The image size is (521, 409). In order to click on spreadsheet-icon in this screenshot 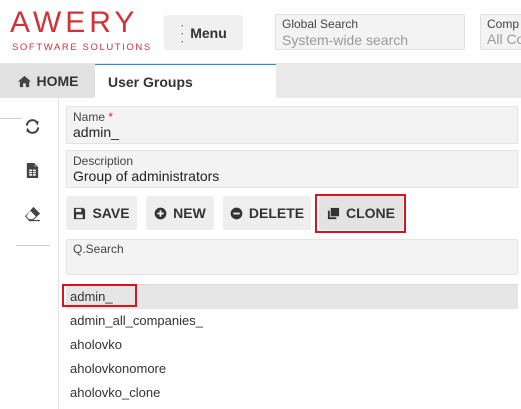, I will do `click(32, 170)`.